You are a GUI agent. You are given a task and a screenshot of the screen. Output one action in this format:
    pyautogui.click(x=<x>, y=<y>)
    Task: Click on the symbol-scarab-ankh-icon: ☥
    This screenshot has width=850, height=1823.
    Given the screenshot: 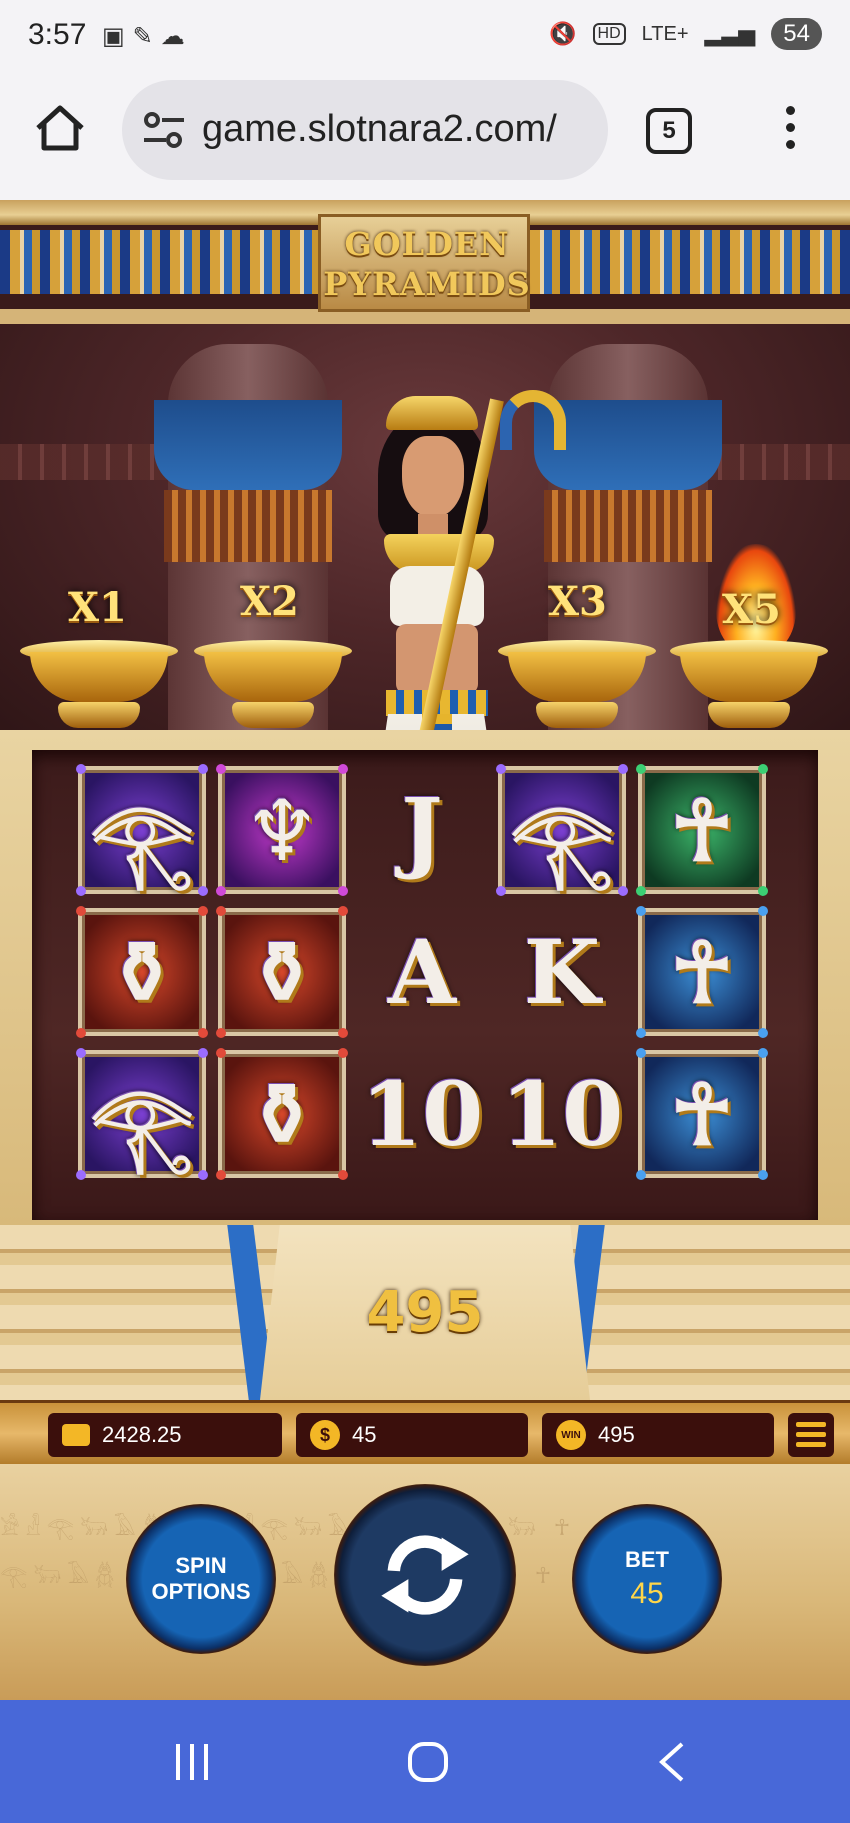 What is the action you would take?
    pyautogui.click(x=702, y=830)
    